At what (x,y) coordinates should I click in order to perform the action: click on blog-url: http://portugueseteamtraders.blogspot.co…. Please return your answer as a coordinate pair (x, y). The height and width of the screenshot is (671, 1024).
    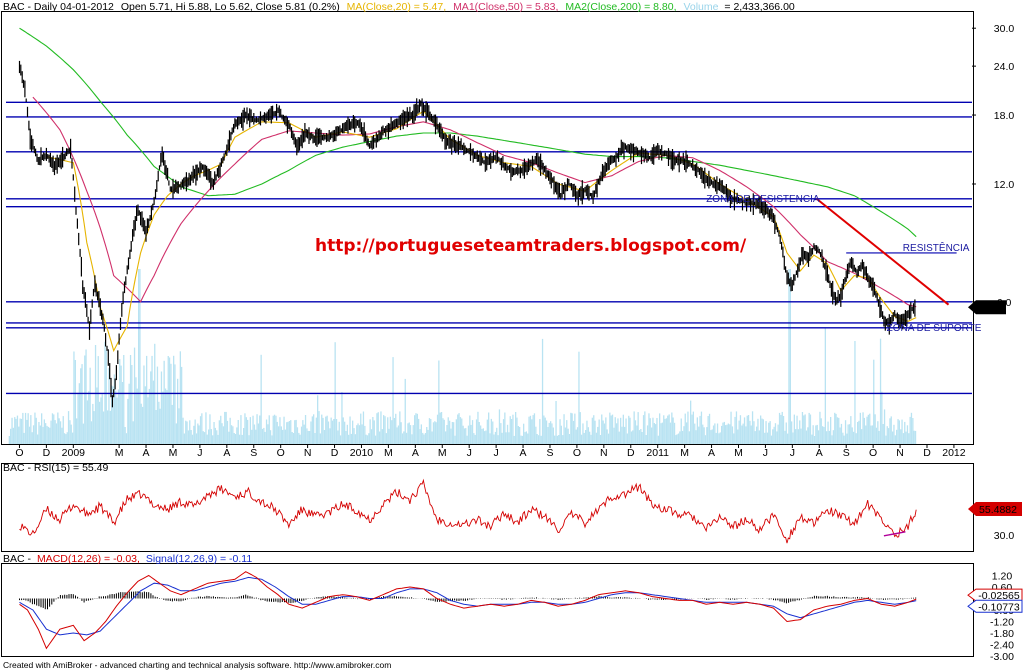
    Looking at the image, I should click on (531, 246).